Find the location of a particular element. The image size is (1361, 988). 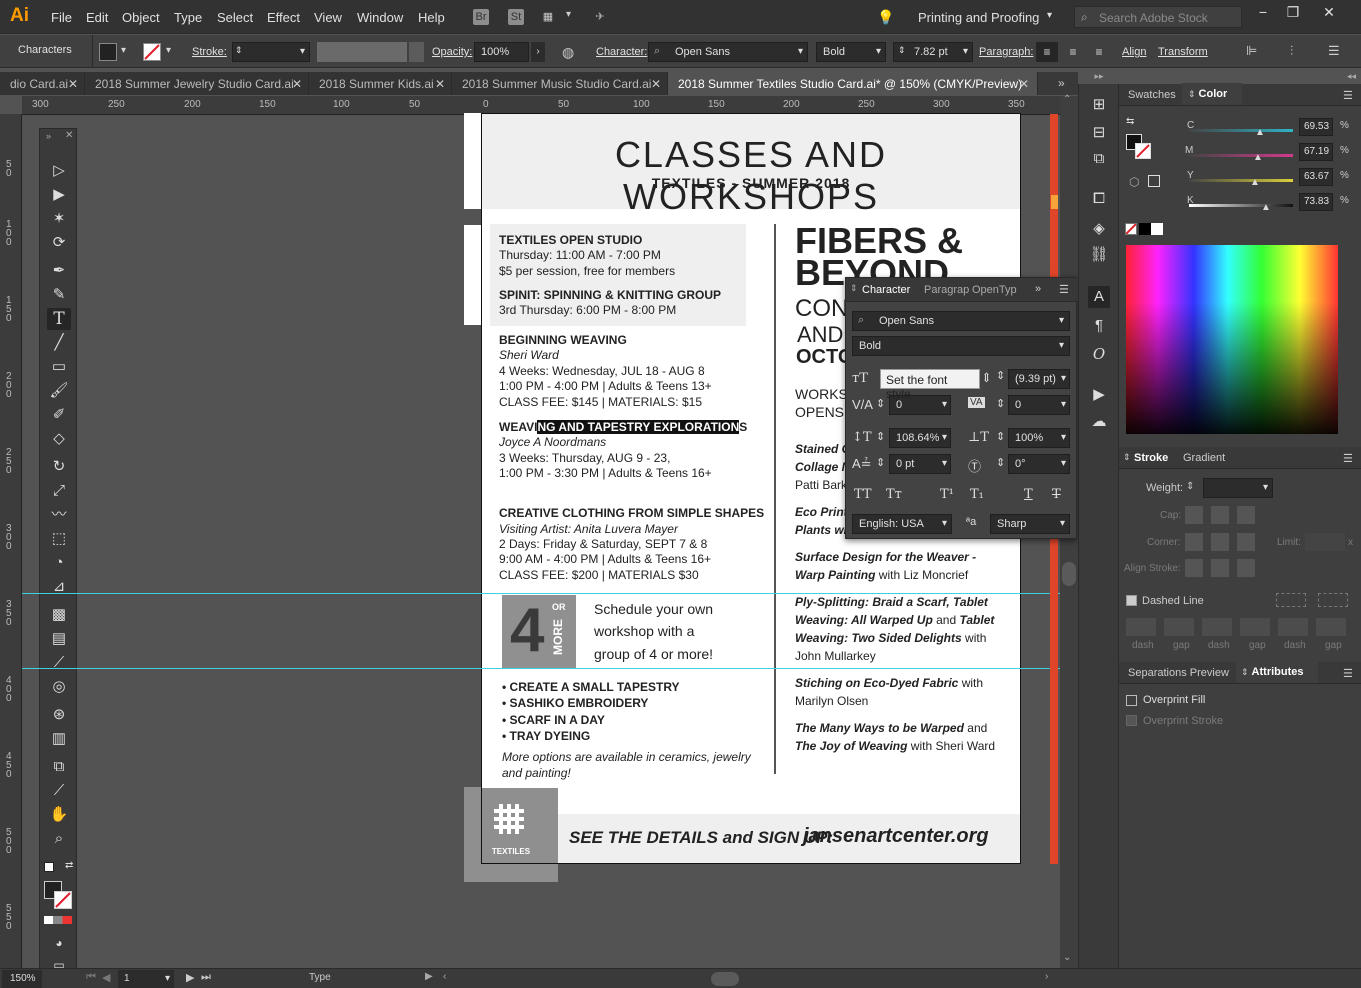

tab-separations-preview: Separations Preview is located at coordinates (1178, 673).